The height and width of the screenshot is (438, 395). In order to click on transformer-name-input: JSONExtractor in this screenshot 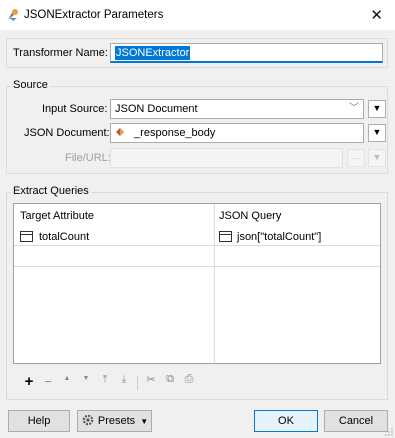, I will do `click(246, 53)`.